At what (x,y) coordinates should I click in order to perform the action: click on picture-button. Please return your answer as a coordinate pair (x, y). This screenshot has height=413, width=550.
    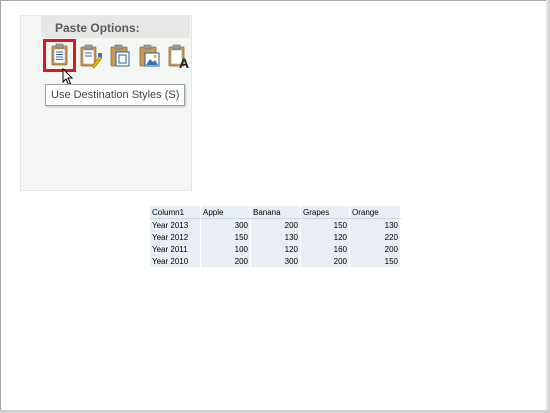
    Looking at the image, I should click on (150, 56).